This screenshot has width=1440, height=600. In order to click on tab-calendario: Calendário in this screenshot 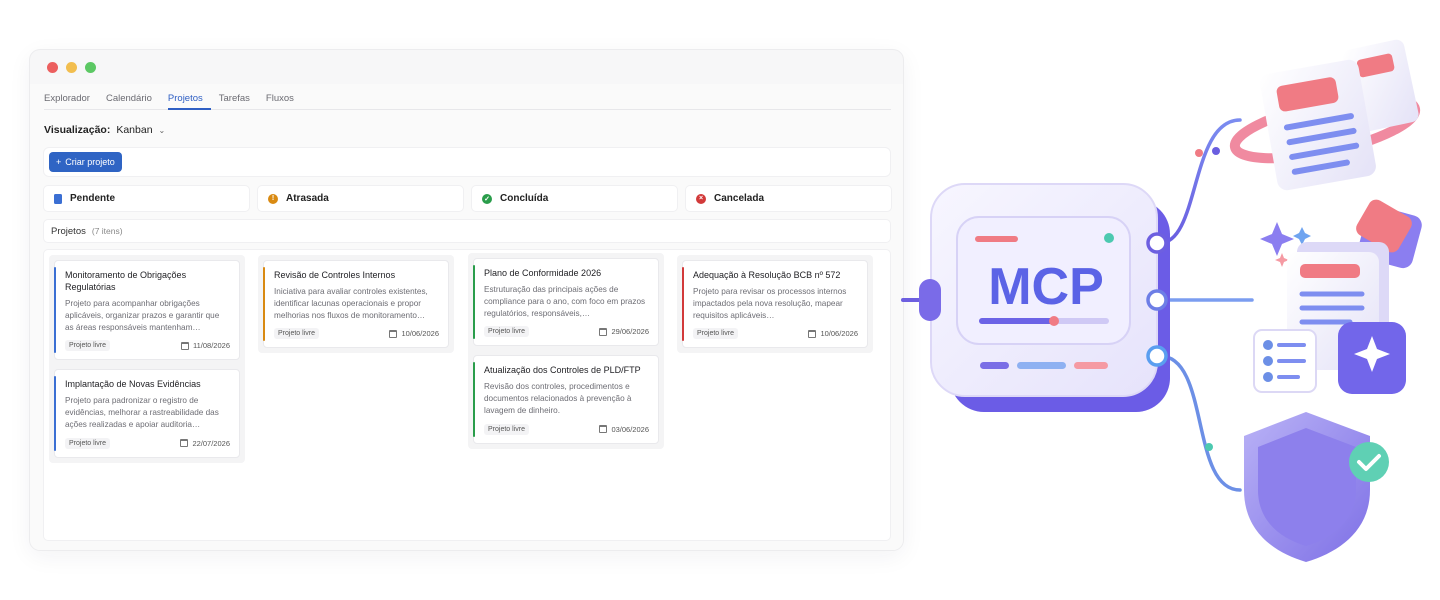, I will do `click(133, 97)`.